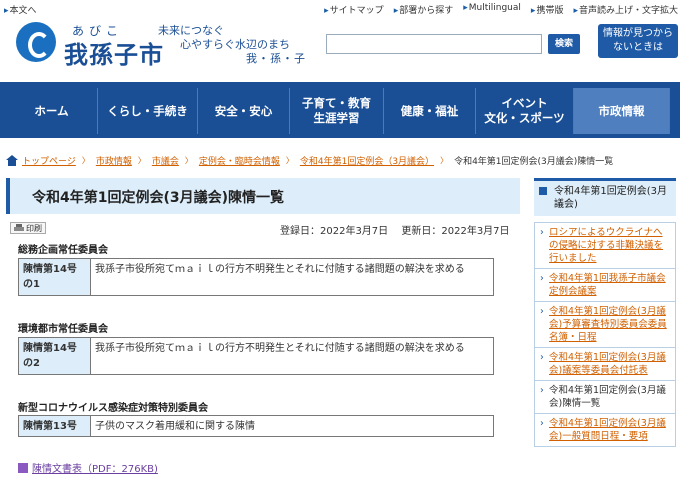  What do you see at coordinates (564, 44) in the screenshot?
I see `search-button: 検索` at bounding box center [564, 44].